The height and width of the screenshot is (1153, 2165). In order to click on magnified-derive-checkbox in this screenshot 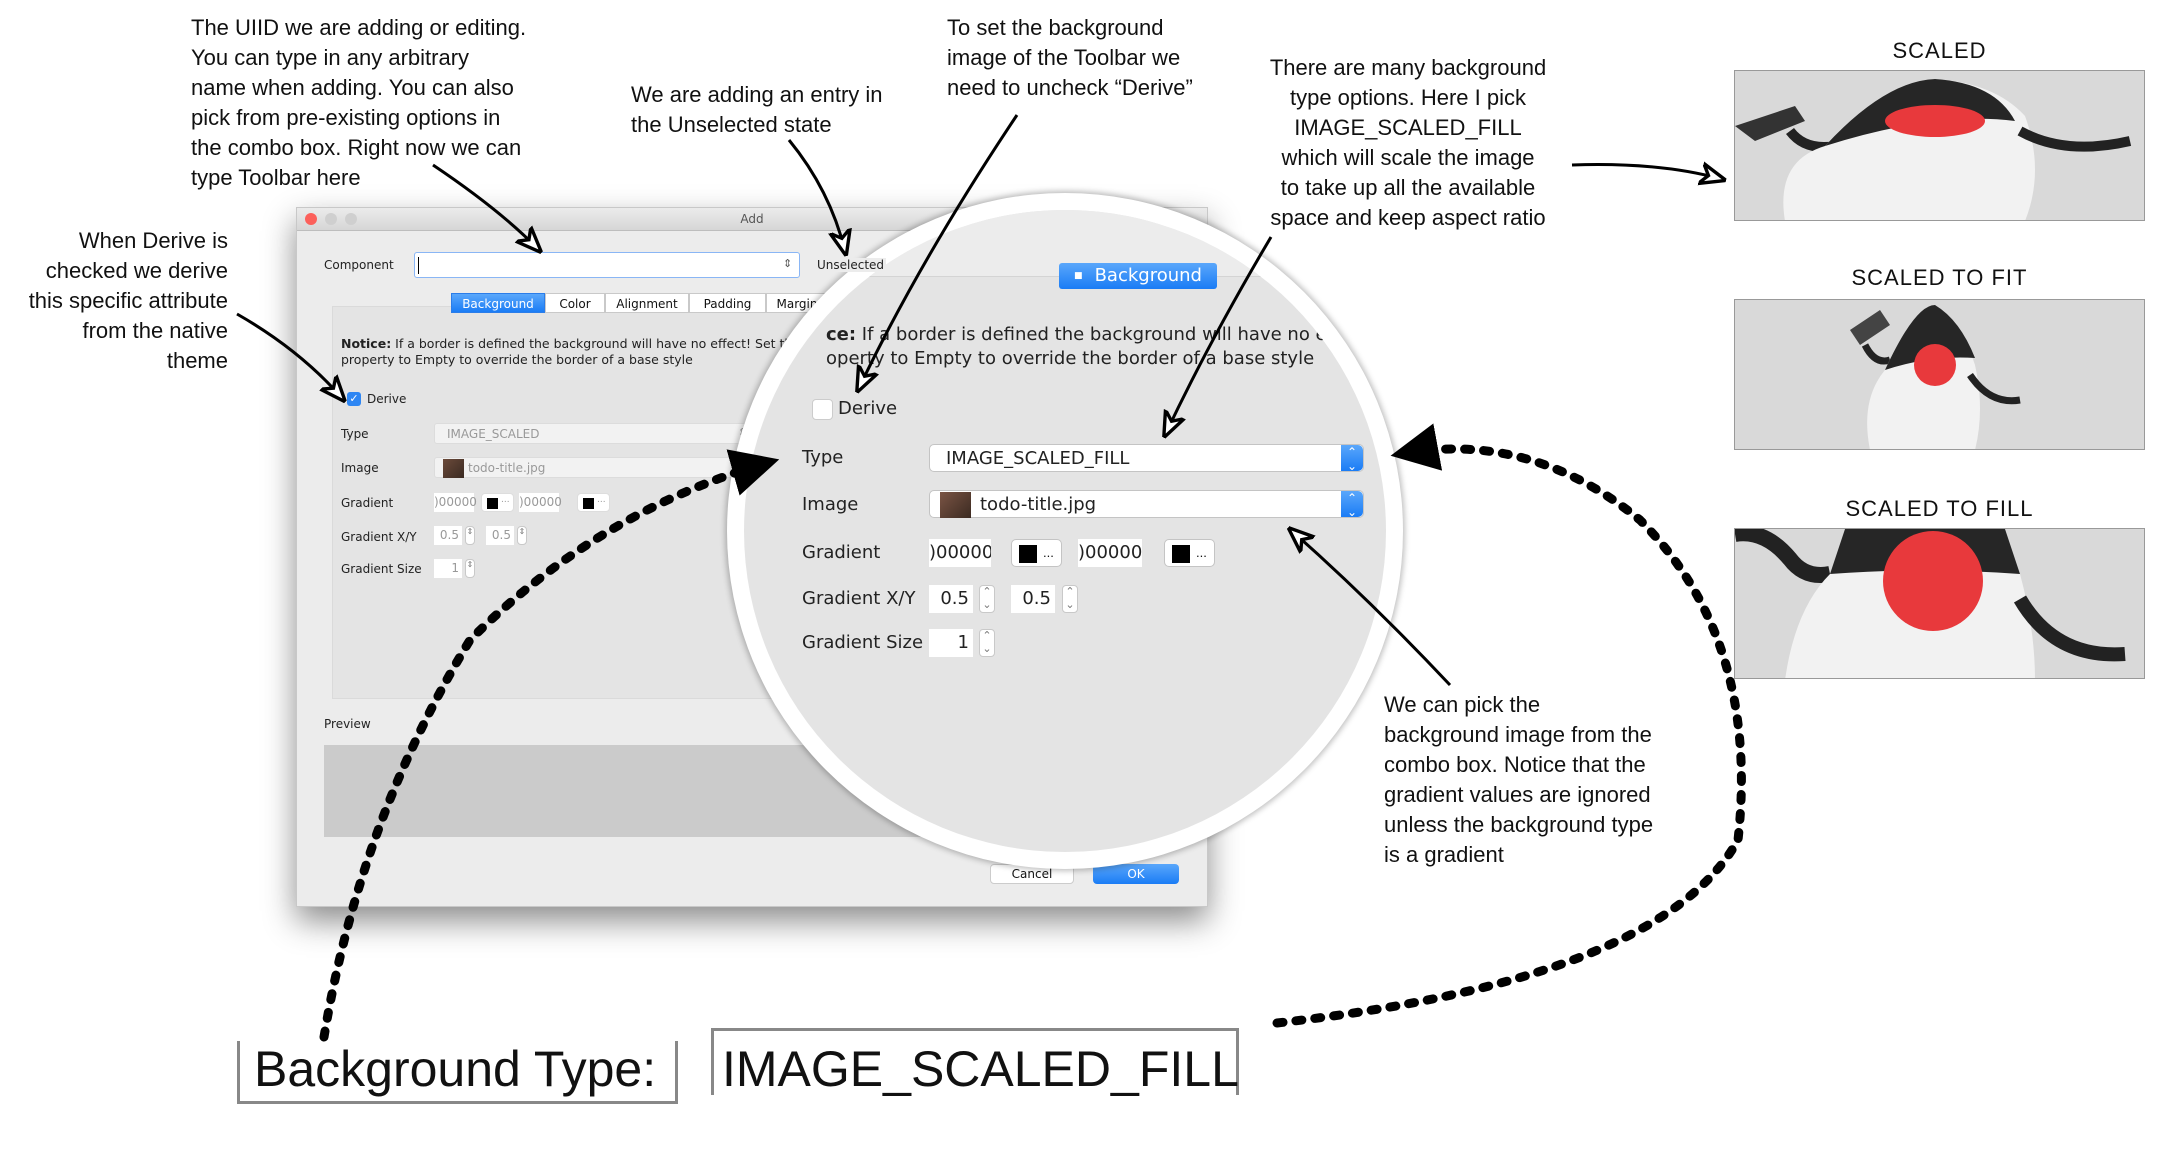, I will do `click(822, 409)`.